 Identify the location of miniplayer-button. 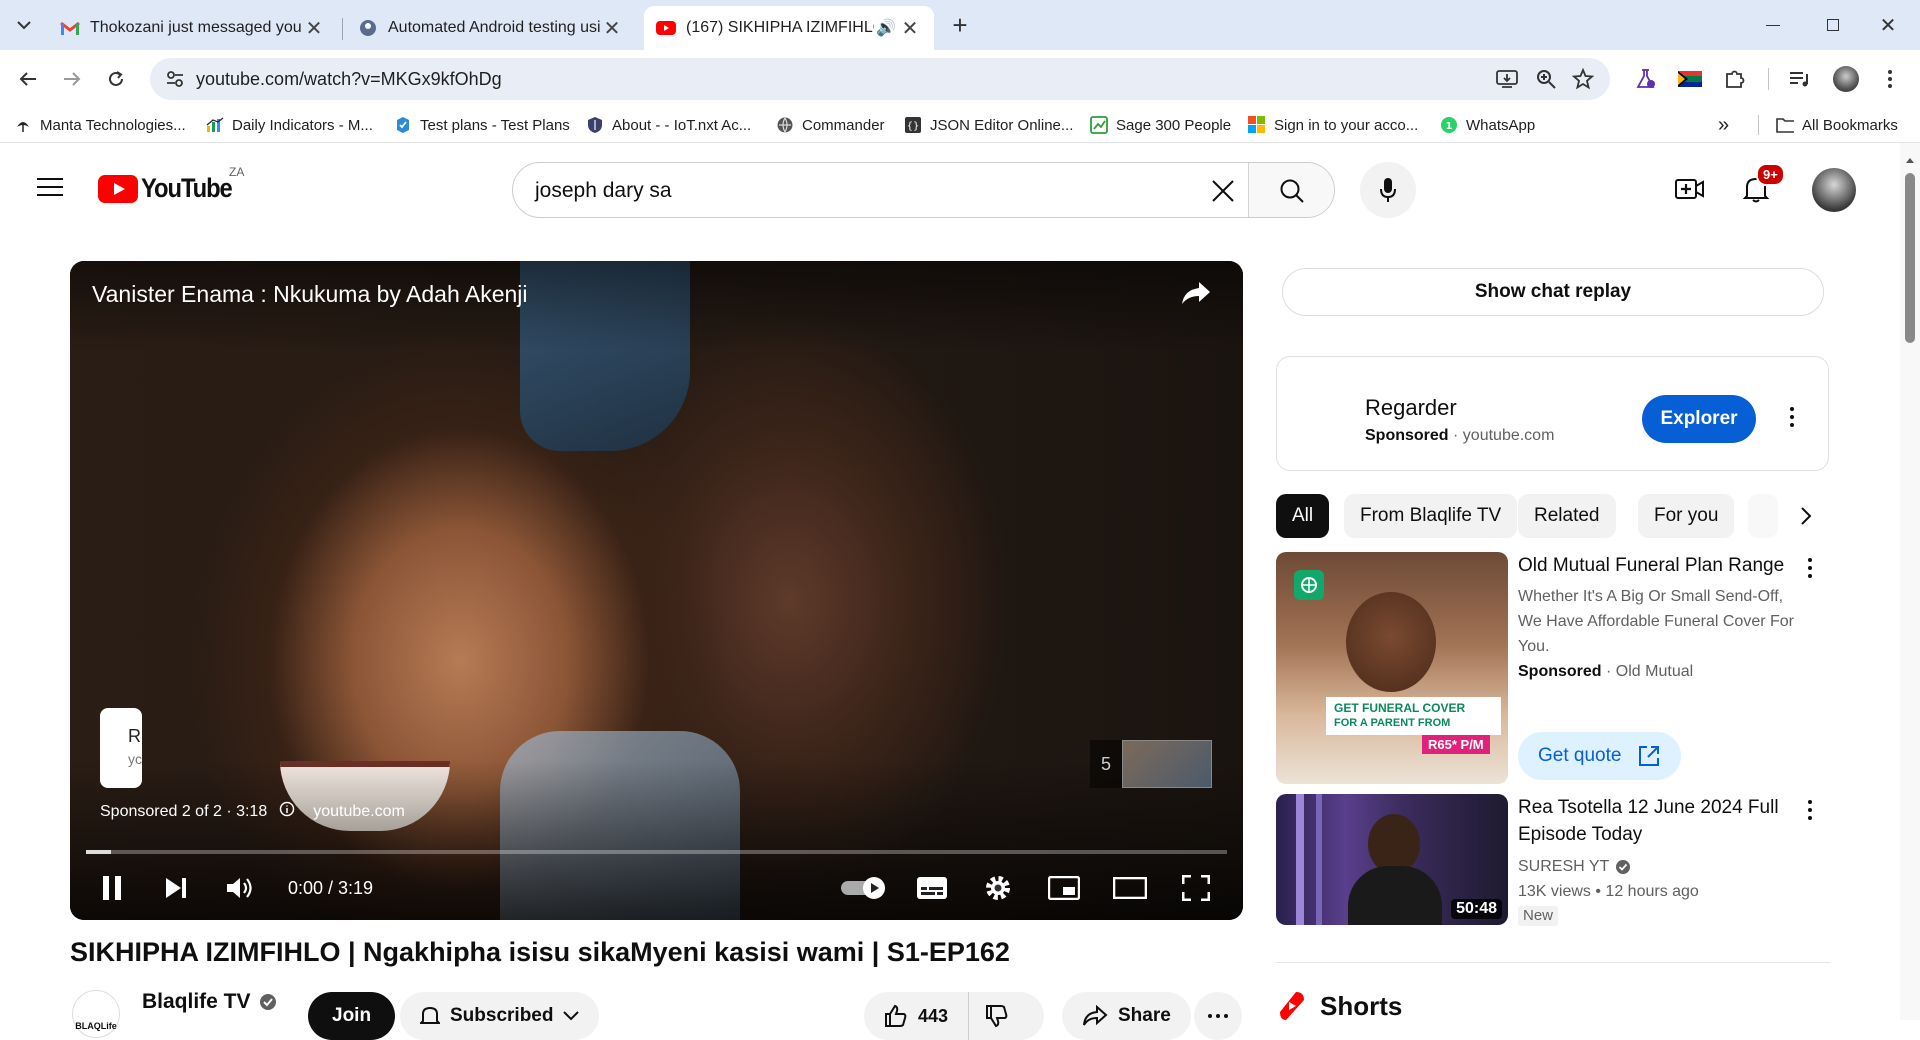
(1064, 888).